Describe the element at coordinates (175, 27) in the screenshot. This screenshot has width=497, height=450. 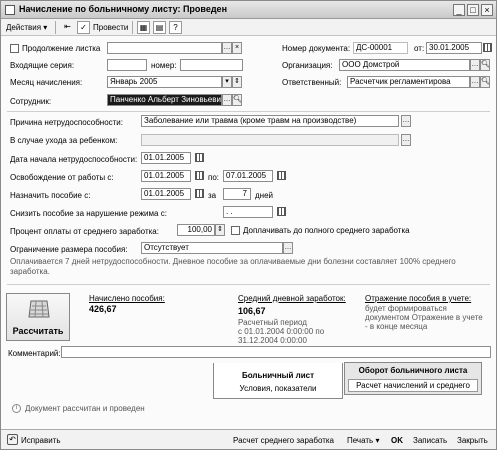
I see `help-icon: ?` at that location.